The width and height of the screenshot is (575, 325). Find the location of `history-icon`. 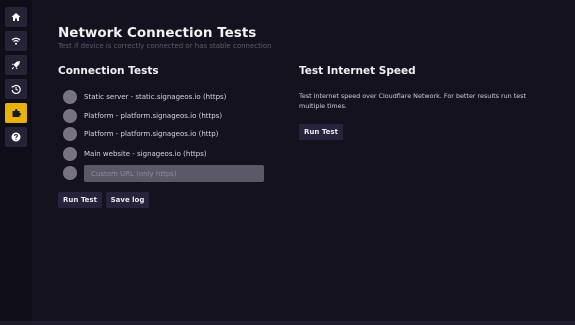

history-icon is located at coordinates (16, 89).